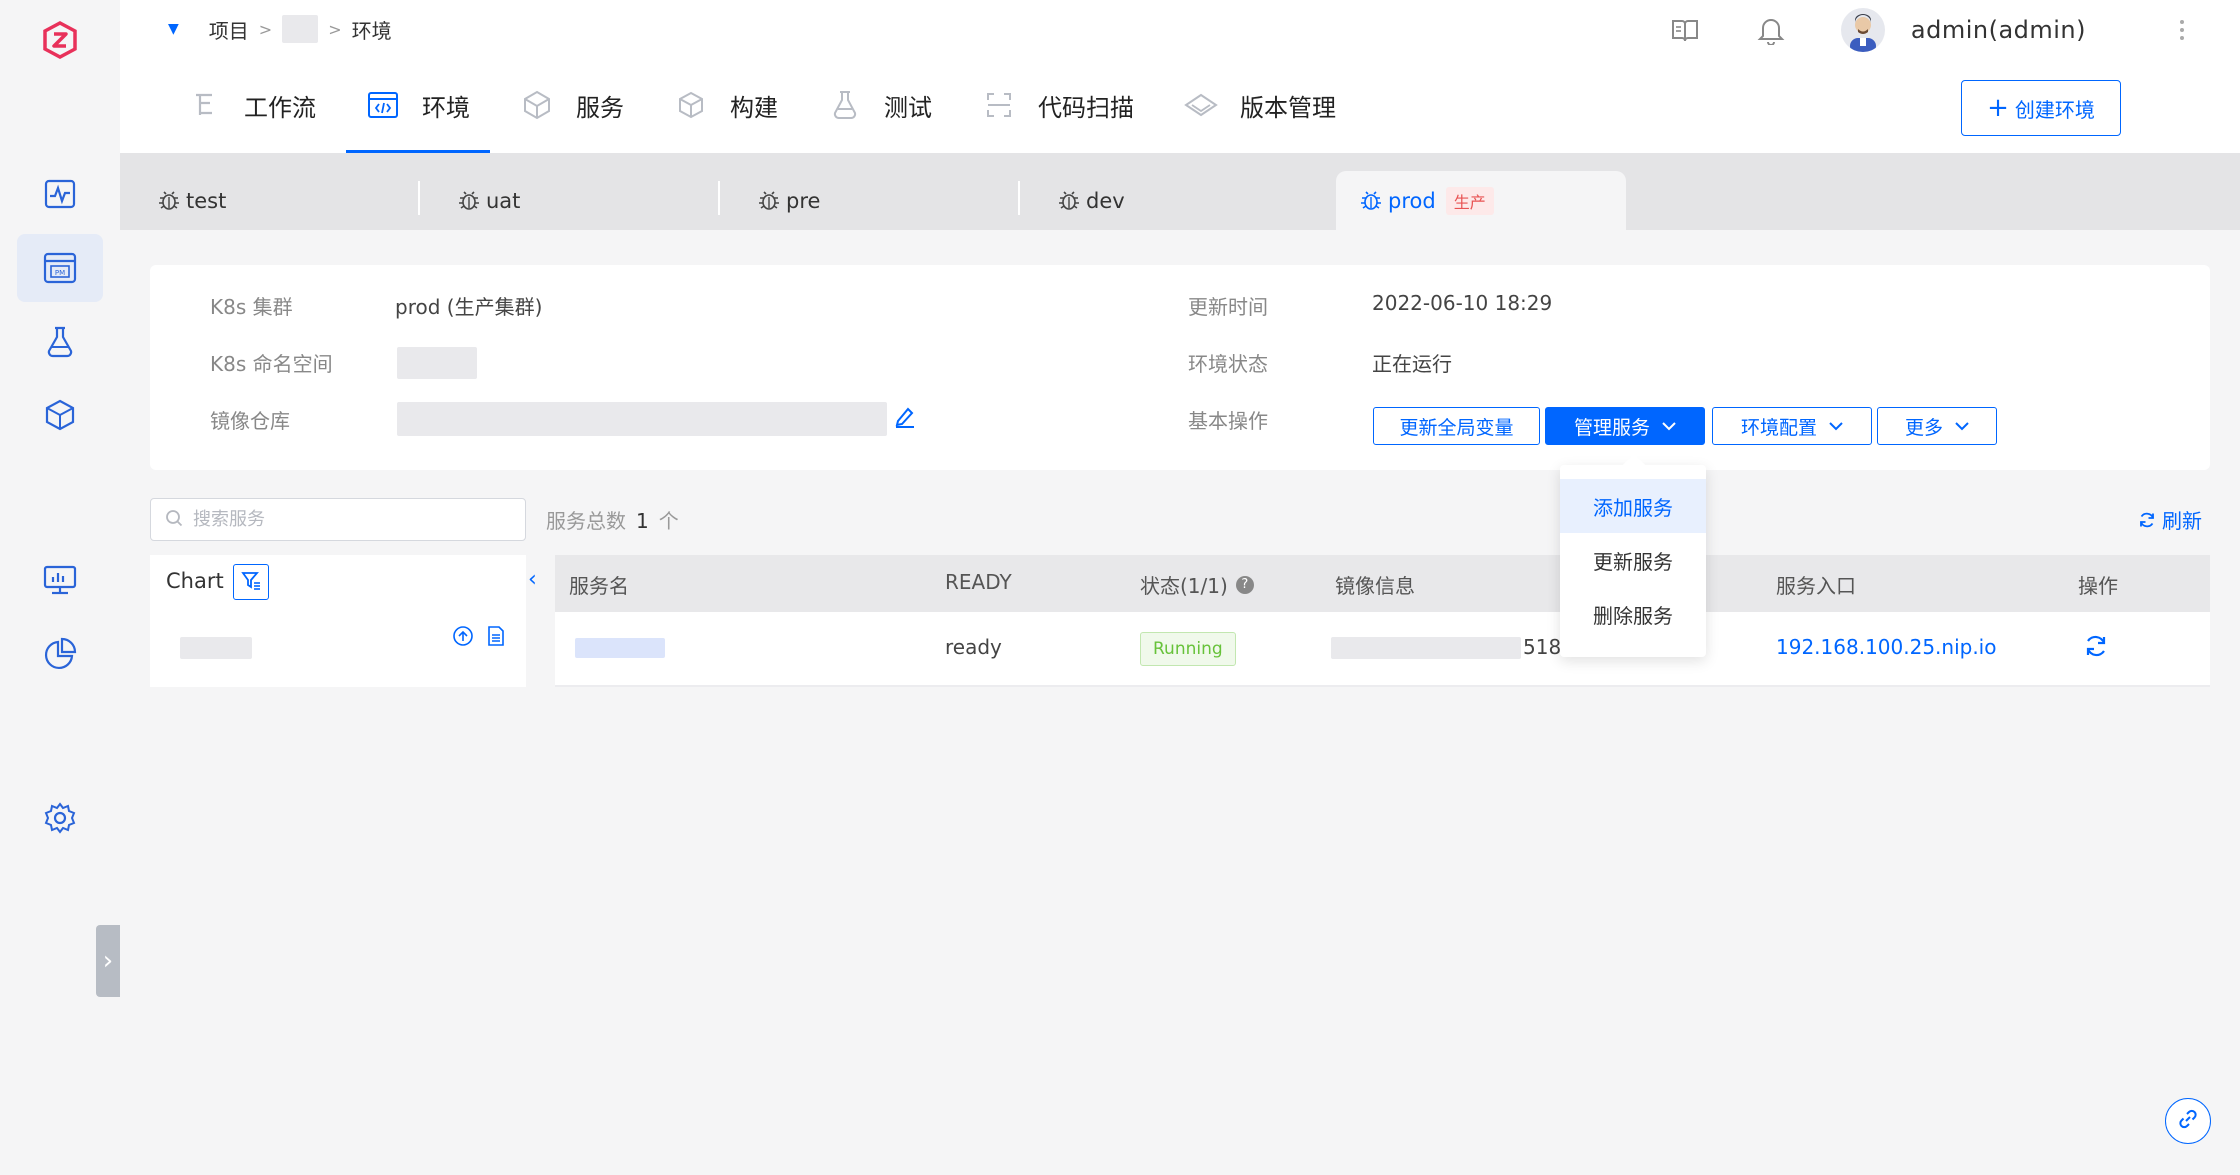 The image size is (2240, 1175). What do you see at coordinates (496, 638) in the screenshot?
I see `document-icon` at bounding box center [496, 638].